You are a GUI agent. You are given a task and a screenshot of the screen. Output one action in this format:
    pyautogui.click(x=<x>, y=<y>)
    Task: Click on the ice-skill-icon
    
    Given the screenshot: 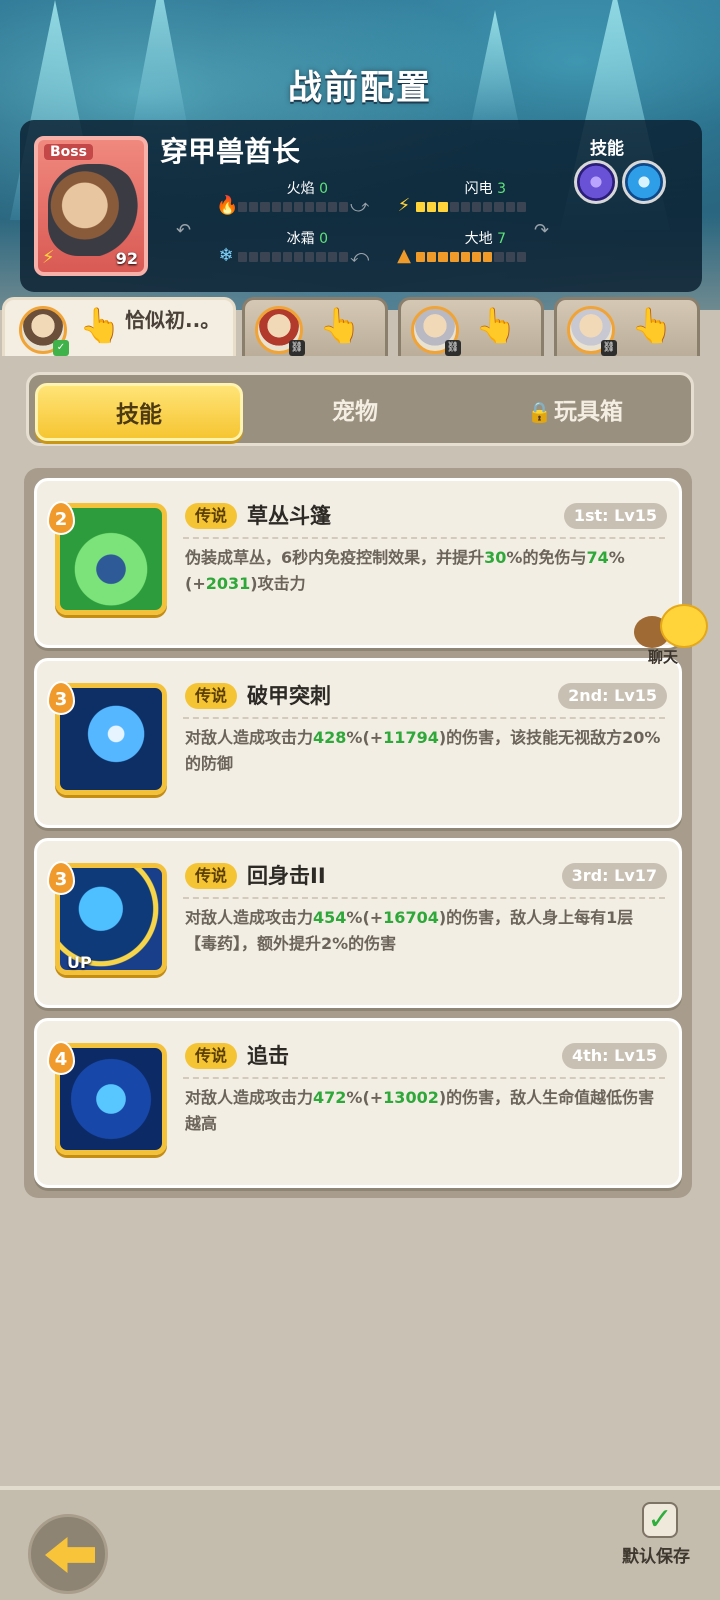 What is the action you would take?
    pyautogui.click(x=644, y=182)
    